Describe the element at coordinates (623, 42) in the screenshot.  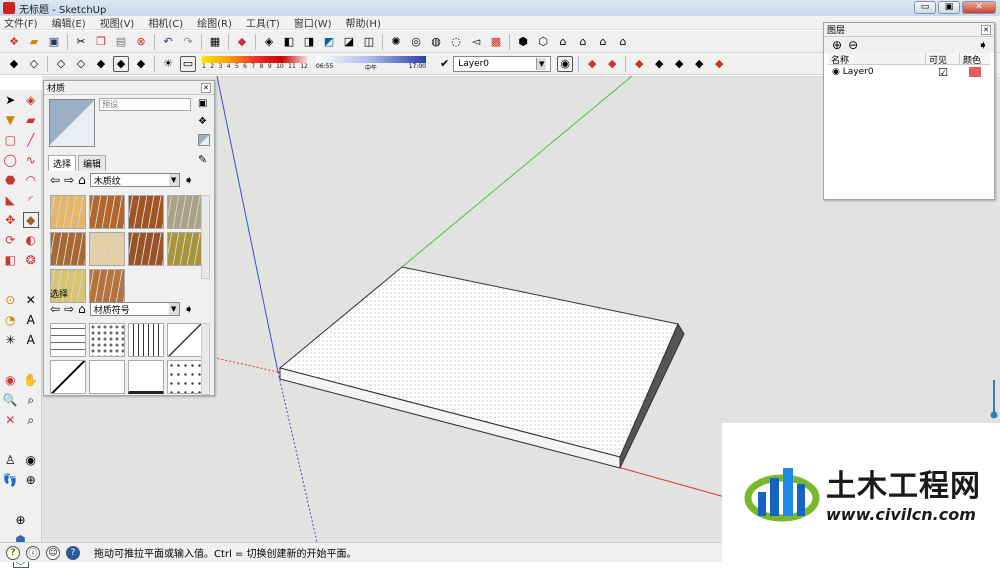
I see `store-icon: ⌂` at that location.